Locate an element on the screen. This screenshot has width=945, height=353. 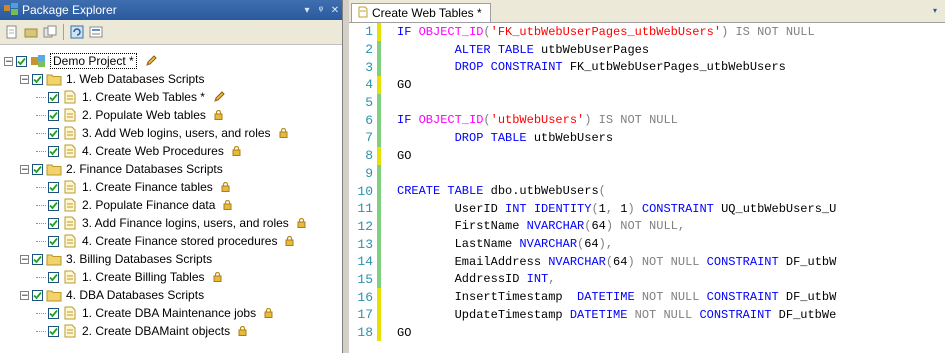
tree-script-node: 1. Create Web Tables * is located at coordinates (173, 97).